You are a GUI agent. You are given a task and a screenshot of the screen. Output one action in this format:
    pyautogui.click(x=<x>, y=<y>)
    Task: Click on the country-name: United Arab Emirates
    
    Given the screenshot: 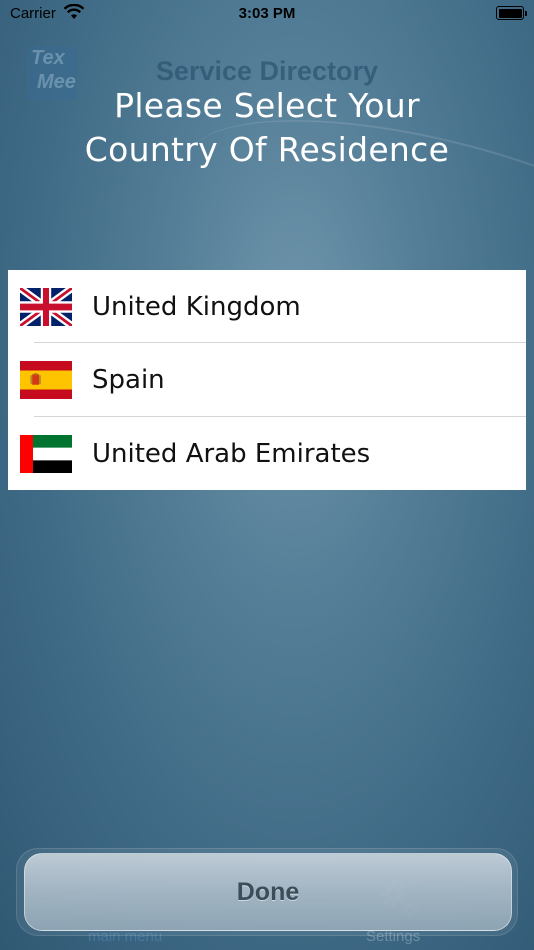 What is the action you would take?
    pyautogui.click(x=231, y=453)
    